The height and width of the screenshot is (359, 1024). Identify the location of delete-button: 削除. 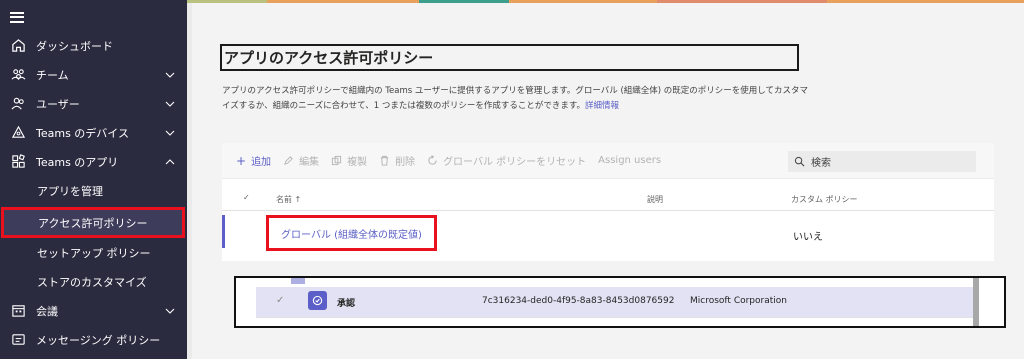
(397, 160).